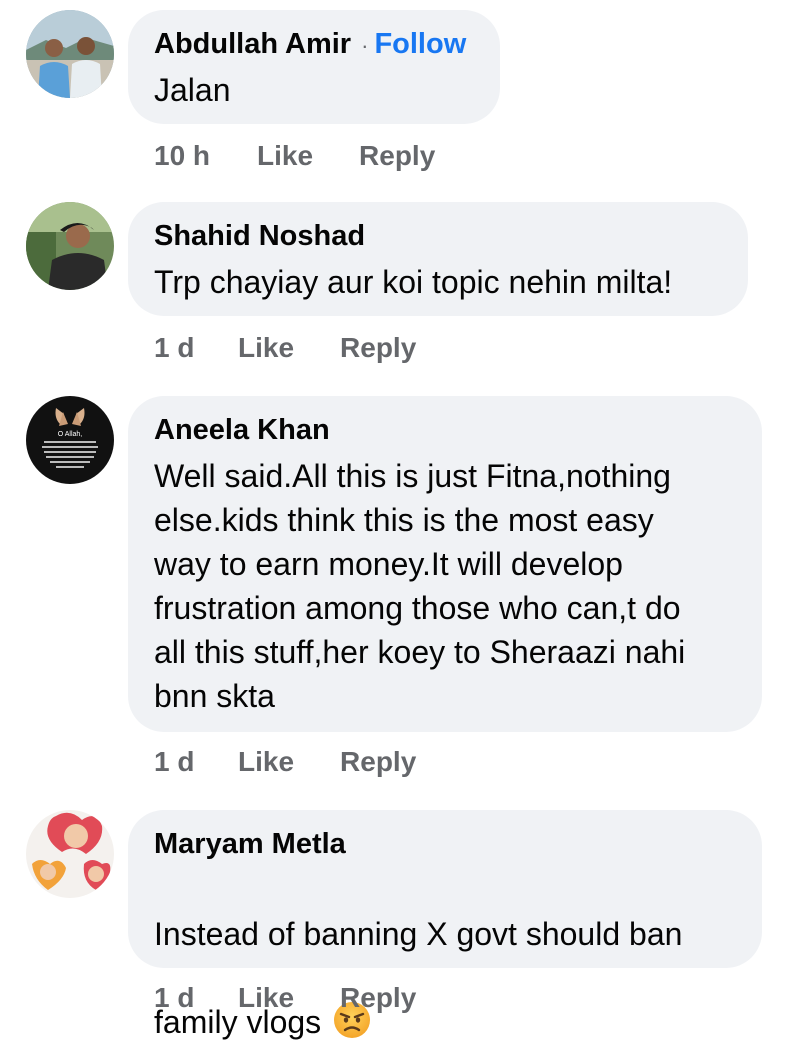 The image size is (788, 1050). I want to click on author-name: Shahid Noshad, so click(259, 236).